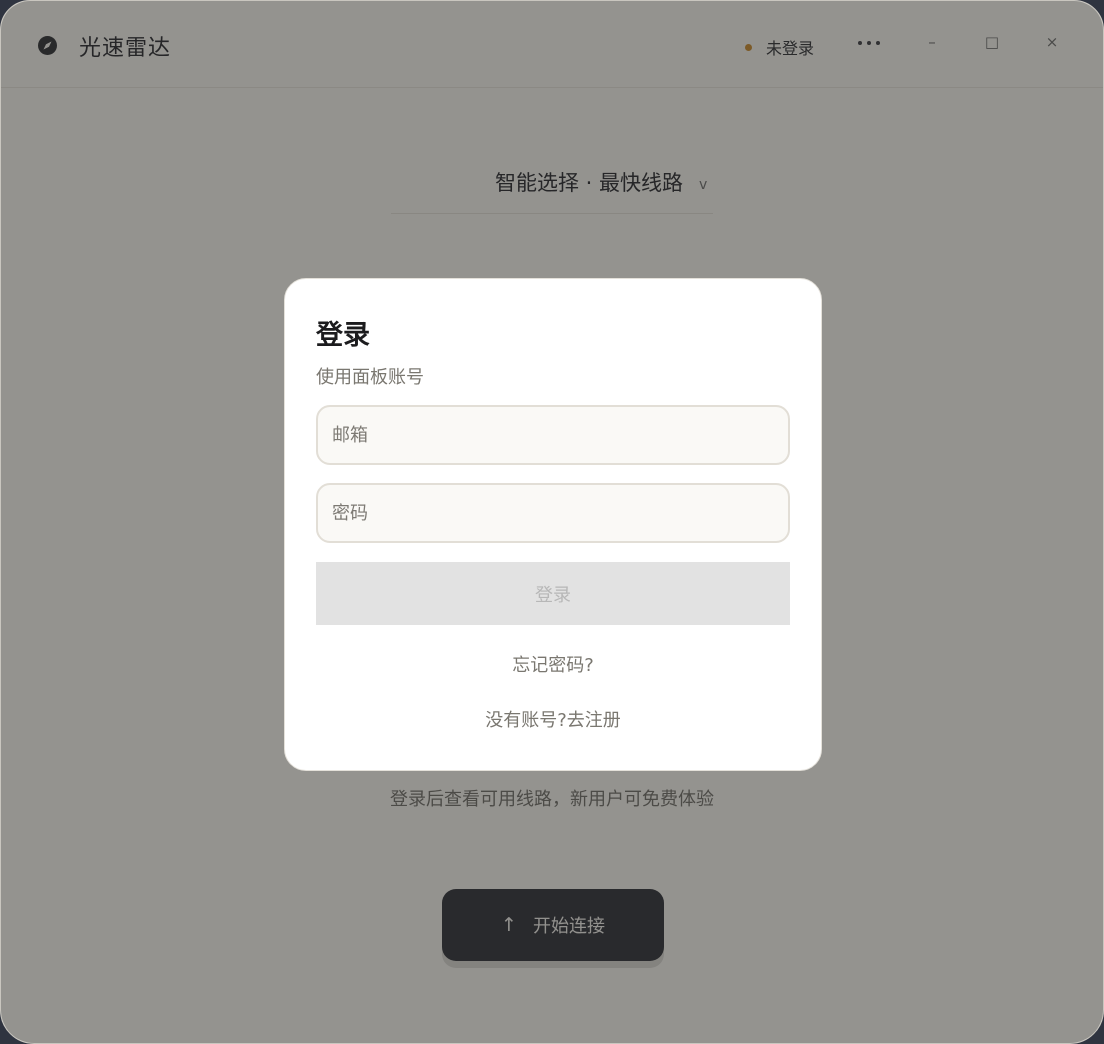 The width and height of the screenshot is (1104, 1044). Describe the element at coordinates (526, 720) in the screenshot. I see `register-prompt: 没有账号?` at that location.